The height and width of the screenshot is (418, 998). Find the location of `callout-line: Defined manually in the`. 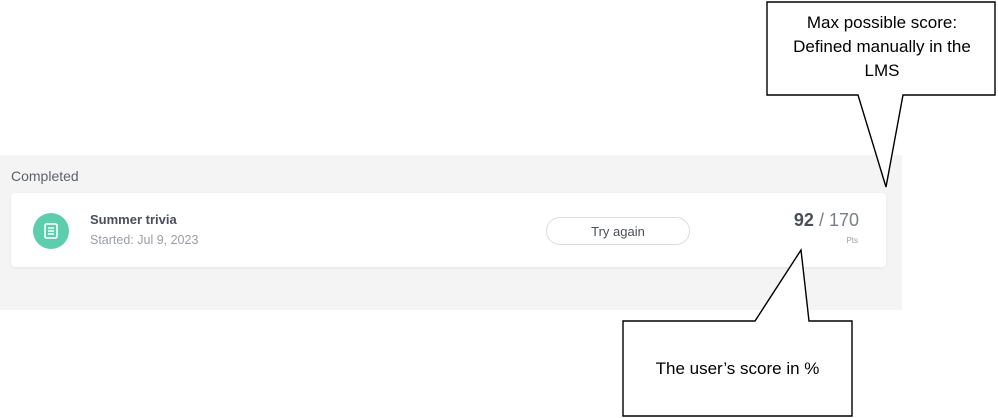

callout-line: Defined manually in the is located at coordinates (882, 46).